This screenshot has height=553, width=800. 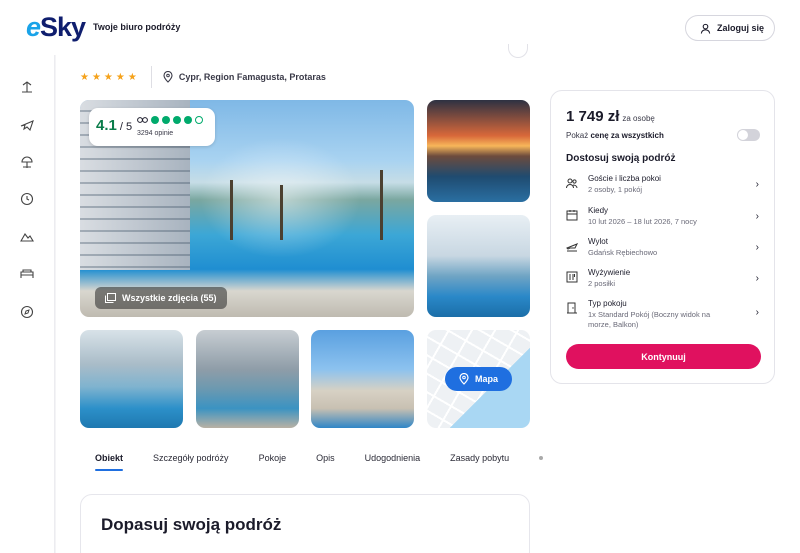 What do you see at coordinates (27, 87) in the screenshot?
I see `beach-palm-icon` at bounding box center [27, 87].